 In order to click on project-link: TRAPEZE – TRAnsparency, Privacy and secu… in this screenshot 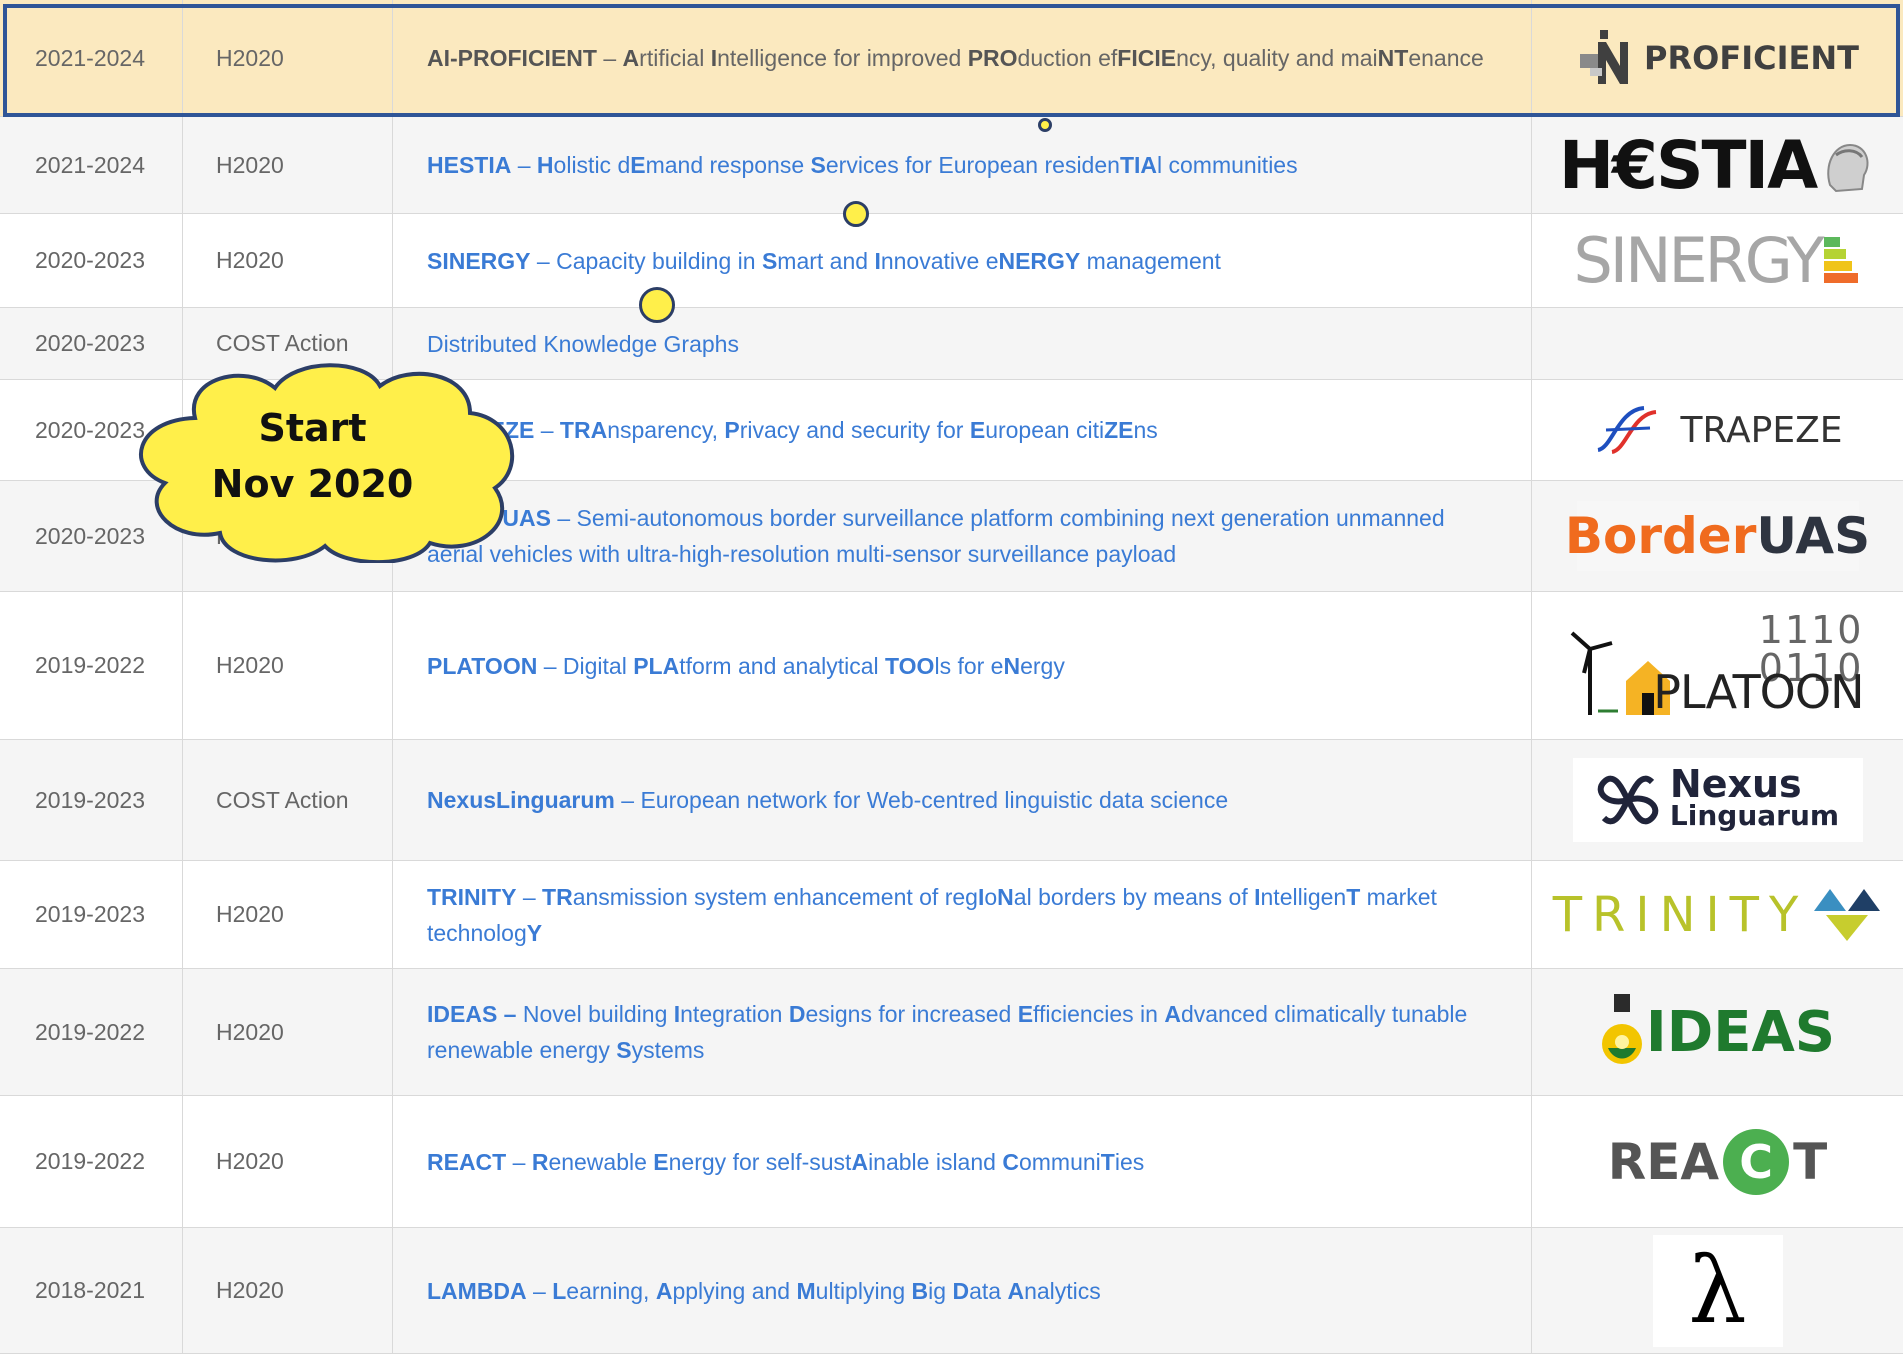, I will do `click(962, 430)`.